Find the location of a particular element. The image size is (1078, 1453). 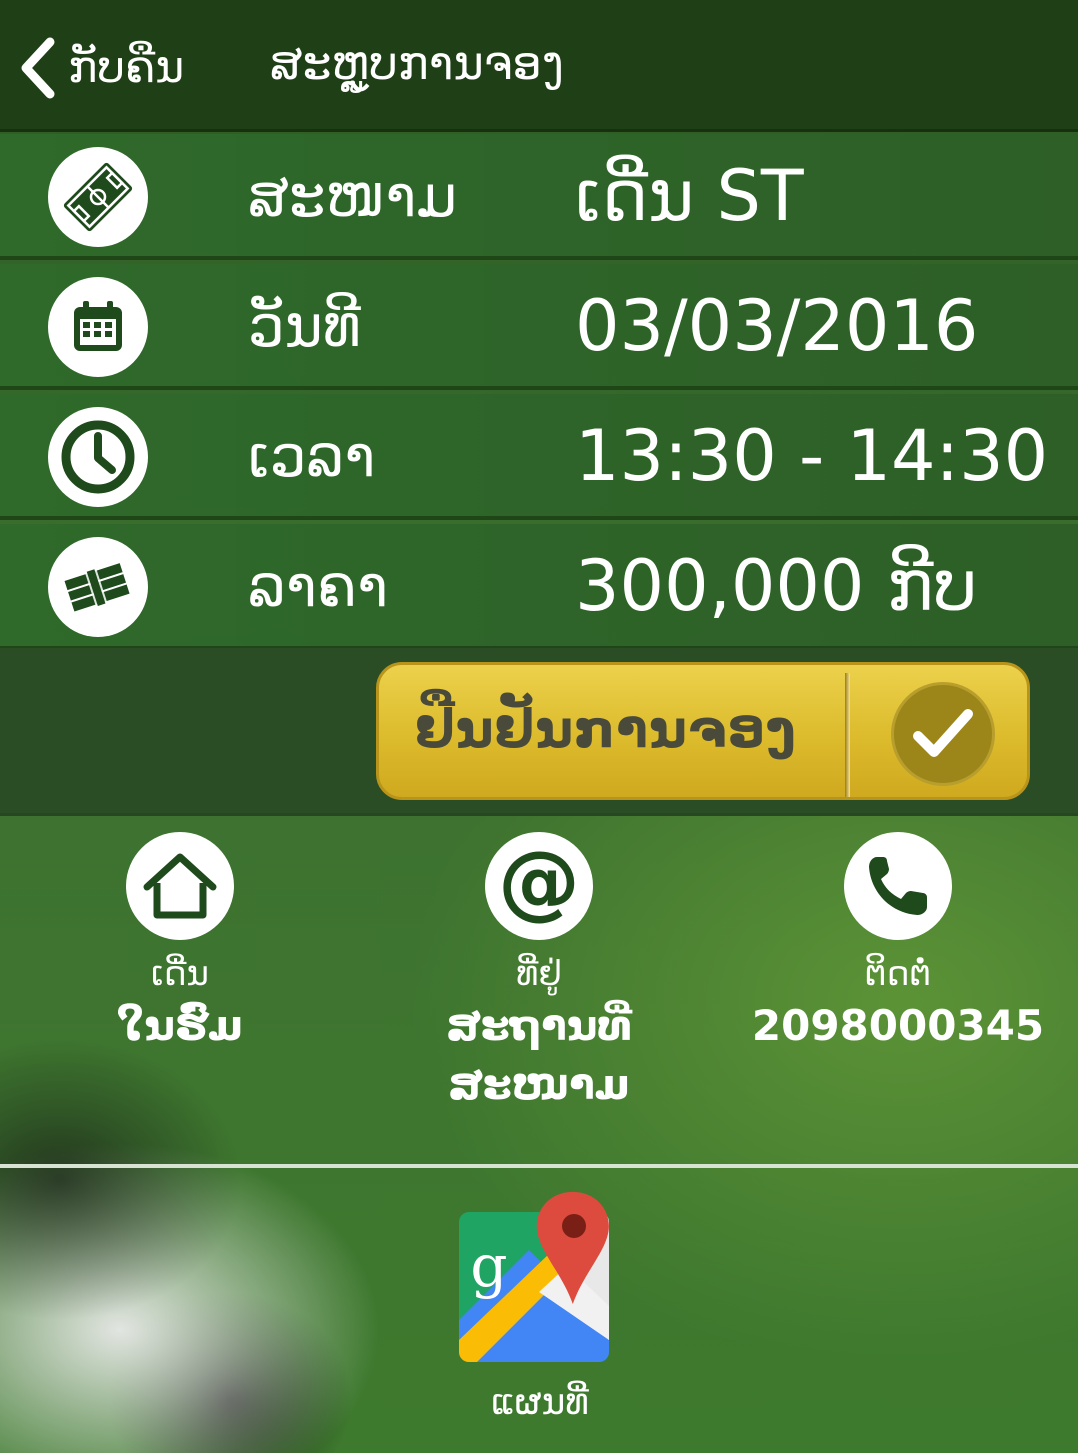

detail-row-date: ວັນທີ 03/03/2016 is located at coordinates (539, 327).